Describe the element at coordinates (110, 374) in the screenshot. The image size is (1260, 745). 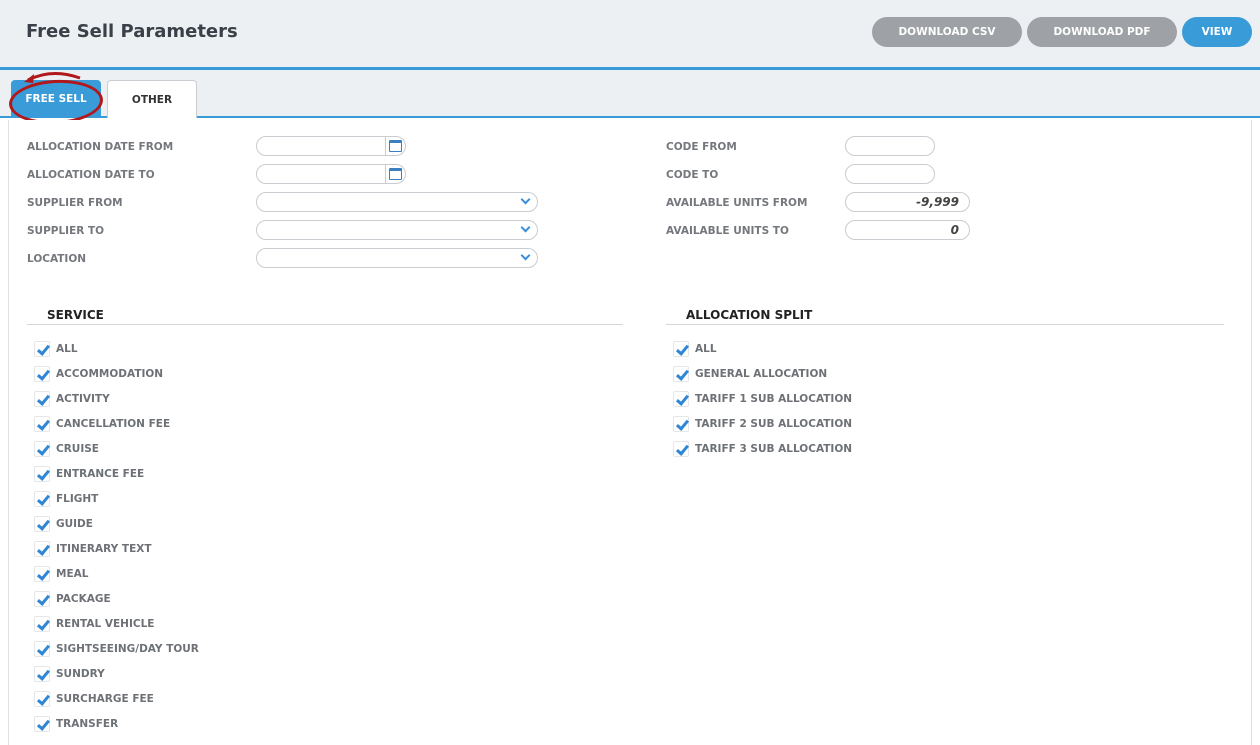
I see `checkbox-label: ACCOMMODATION` at that location.